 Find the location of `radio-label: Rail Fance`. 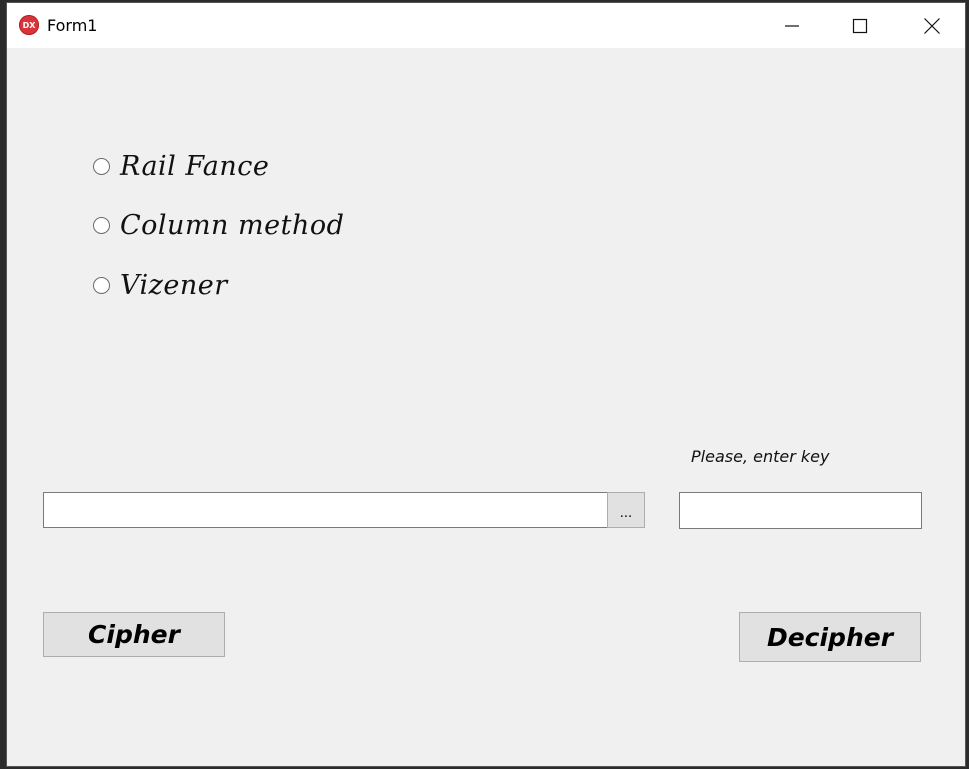

radio-label: Rail Fance is located at coordinates (194, 166).